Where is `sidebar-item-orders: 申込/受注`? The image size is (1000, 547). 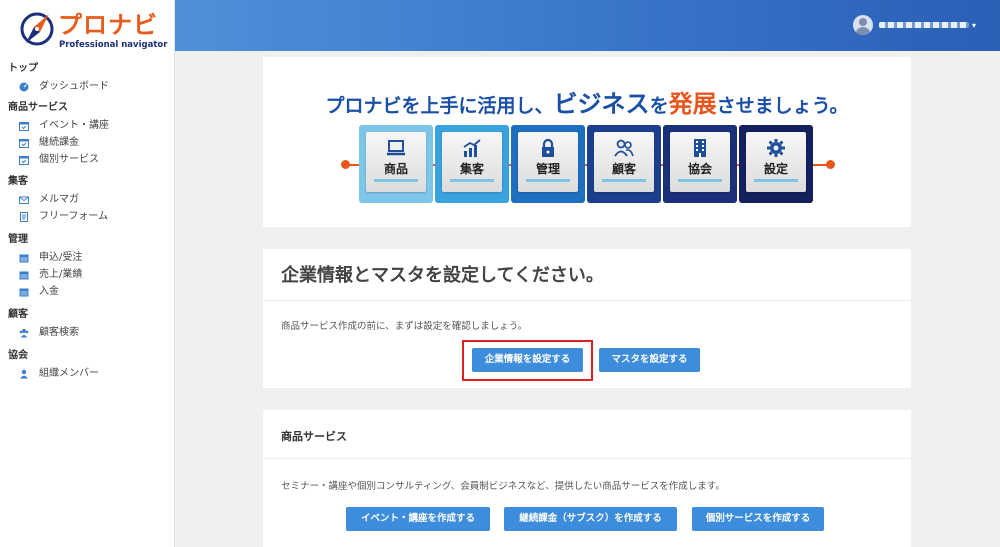 sidebar-item-orders: 申込/受注 is located at coordinates (87, 257).